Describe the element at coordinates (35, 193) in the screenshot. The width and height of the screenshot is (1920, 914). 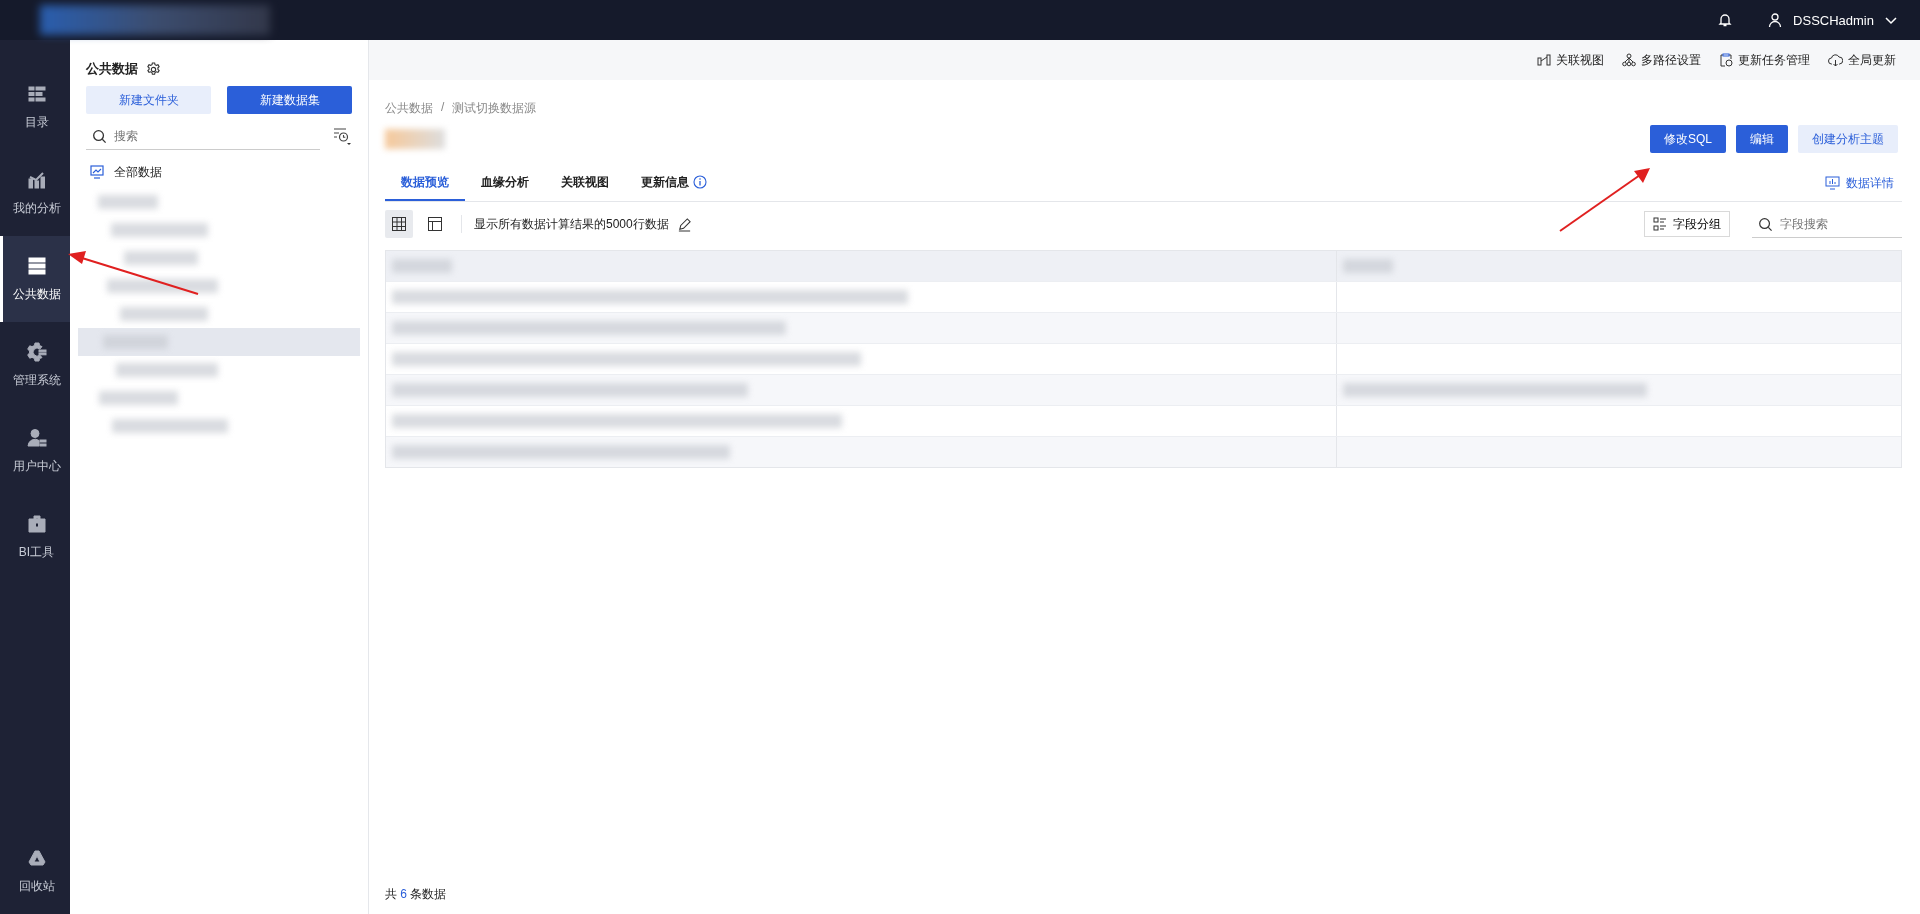
I see `nav-item: 我的分析` at that location.